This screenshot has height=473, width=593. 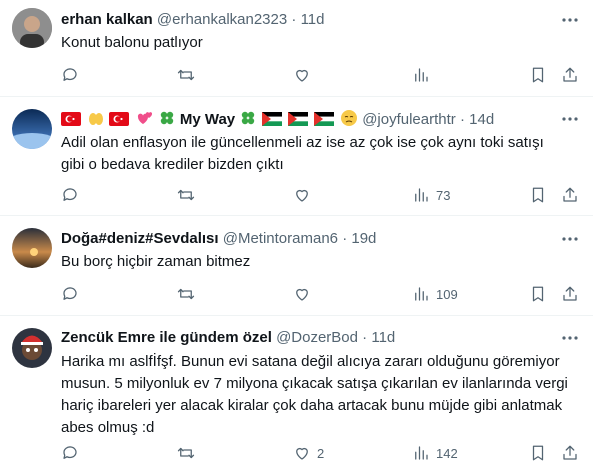 I want to click on like-button: 2, so click(x=308, y=453).